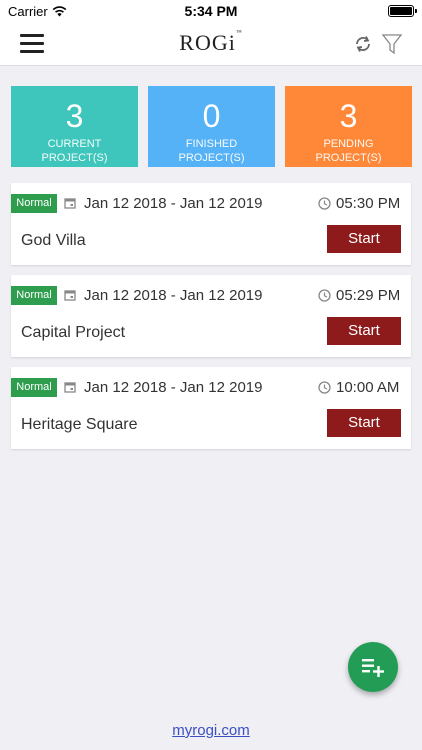 This screenshot has height=750, width=422. I want to click on project-name: Heritage Square, so click(79, 424).